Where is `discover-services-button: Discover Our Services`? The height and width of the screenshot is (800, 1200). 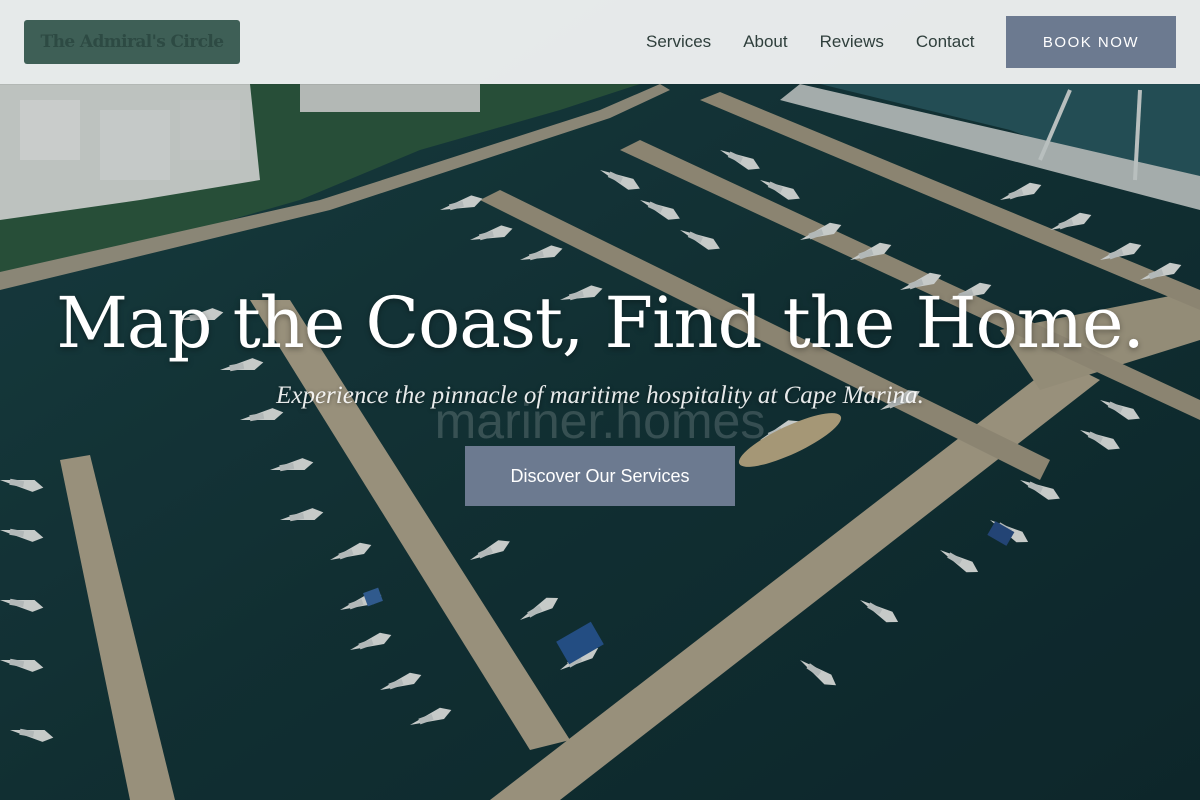
discover-services-button: Discover Our Services is located at coordinates (600, 476).